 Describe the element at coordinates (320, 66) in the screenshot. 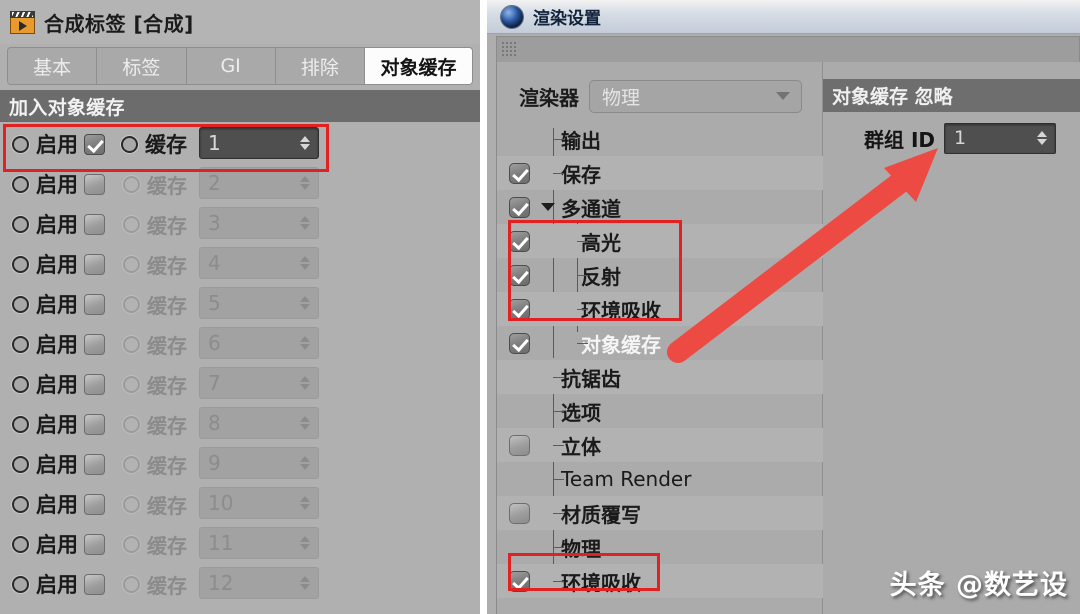

I see `tab-4: 排除` at that location.